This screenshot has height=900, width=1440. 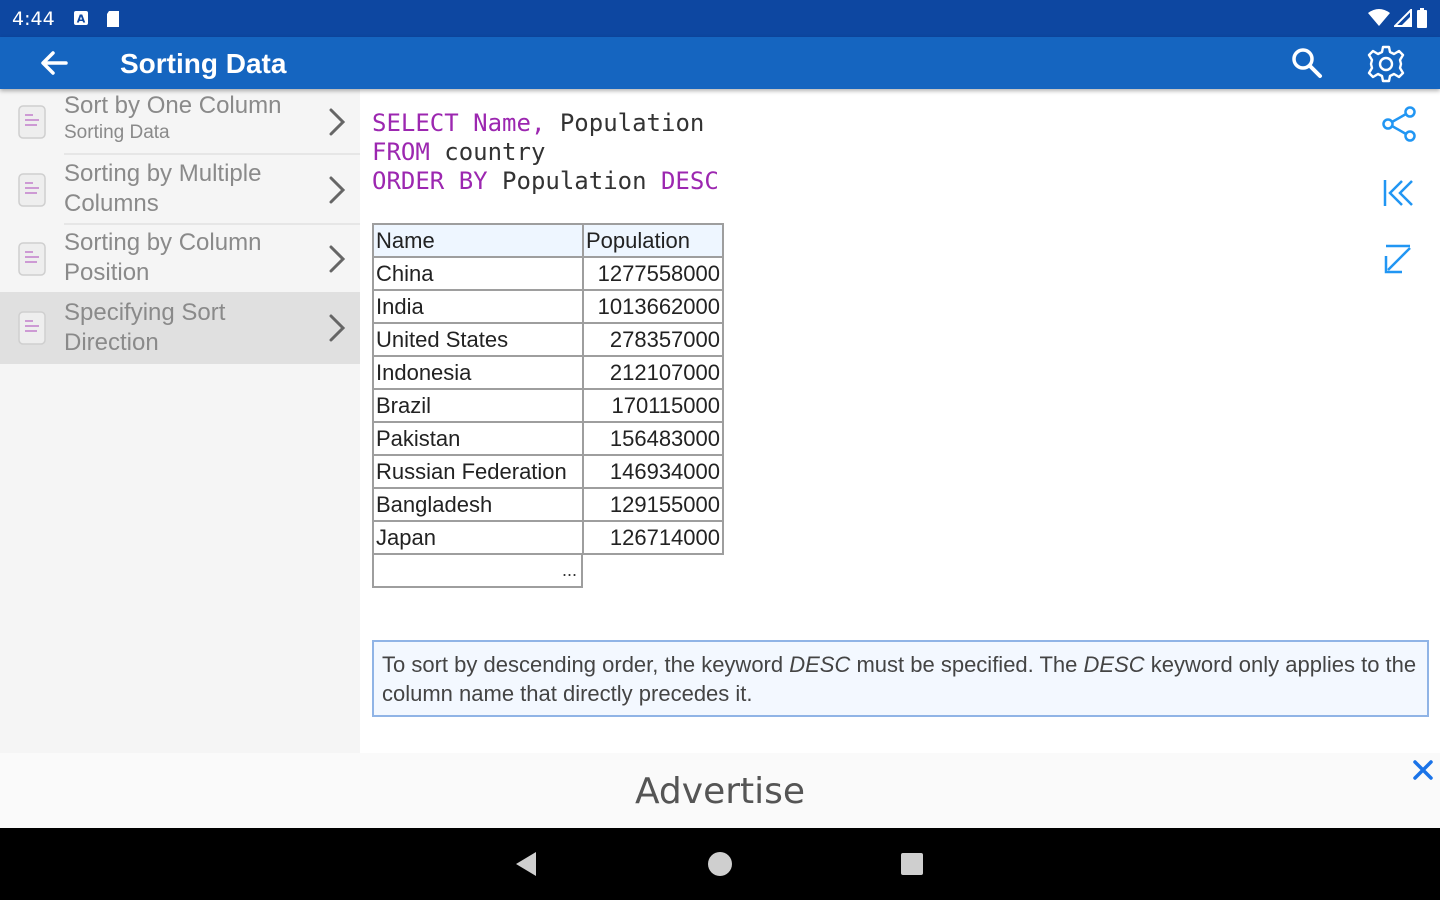 I want to click on close-icon, so click(x=1423, y=770).